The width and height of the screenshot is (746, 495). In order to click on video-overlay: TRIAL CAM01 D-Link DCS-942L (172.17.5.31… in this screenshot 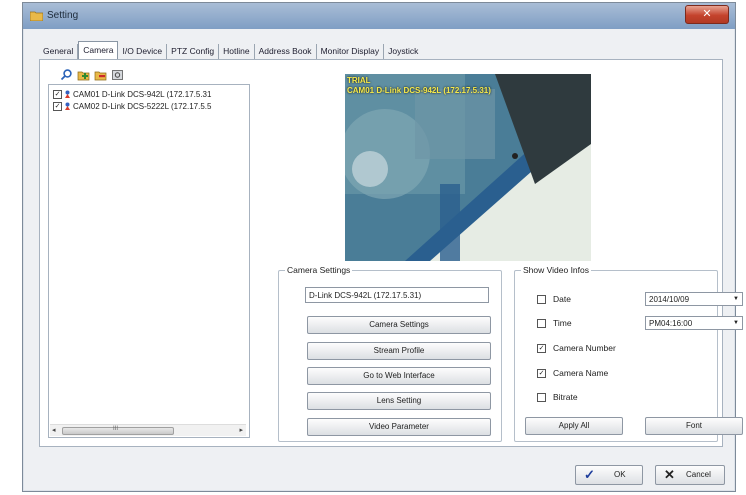, I will do `click(419, 86)`.